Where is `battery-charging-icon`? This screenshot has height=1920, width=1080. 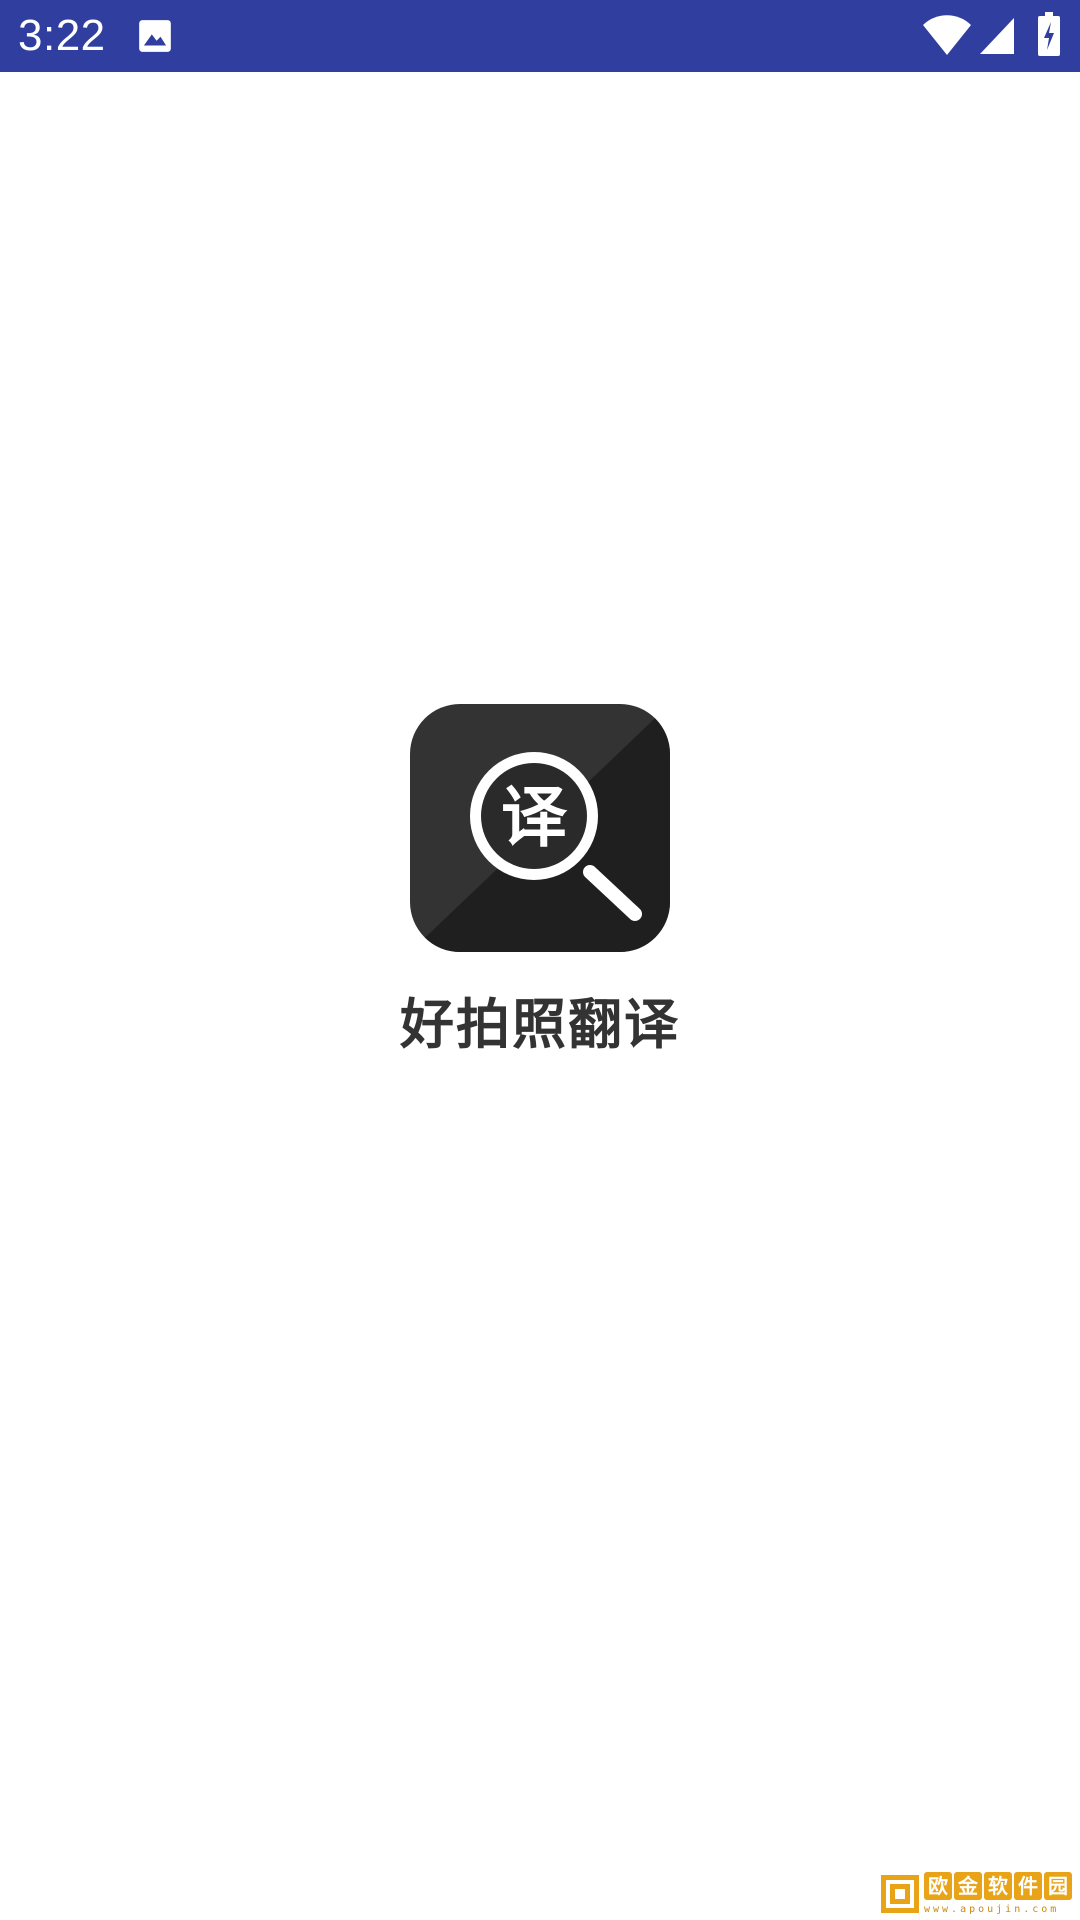 battery-charging-icon is located at coordinates (1049, 34).